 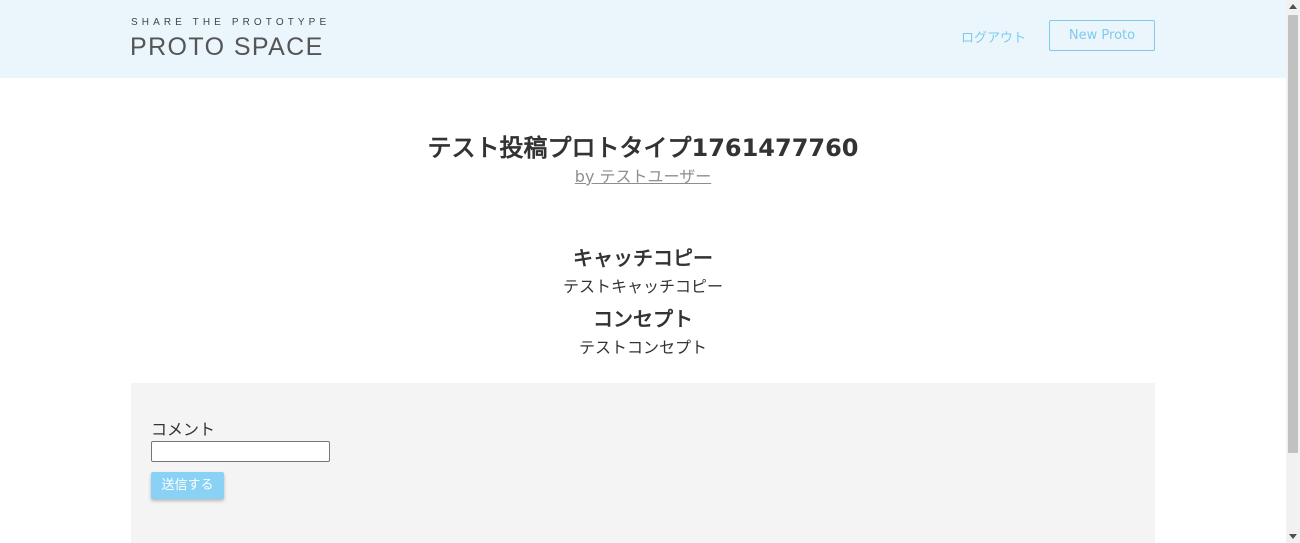 I want to click on site-logo: SHARE THE PROTOTYPE PROTO SPACE, so click(x=235, y=39).